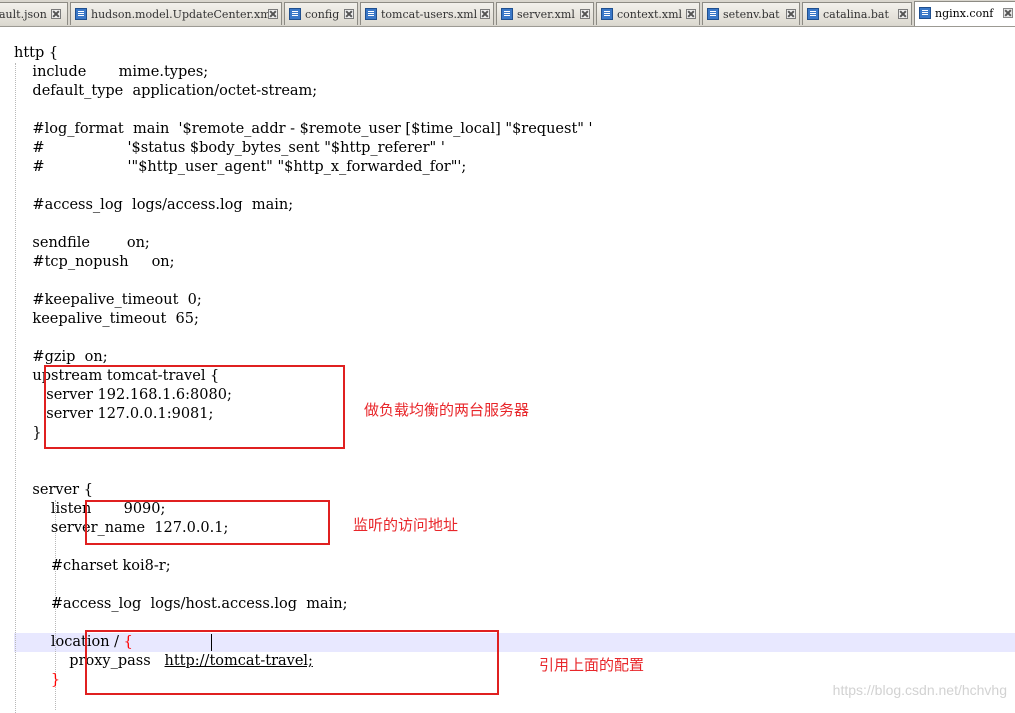  What do you see at coordinates (106, 319) in the screenshot?
I see `code-line: keepalive_timeout 65;` at bounding box center [106, 319].